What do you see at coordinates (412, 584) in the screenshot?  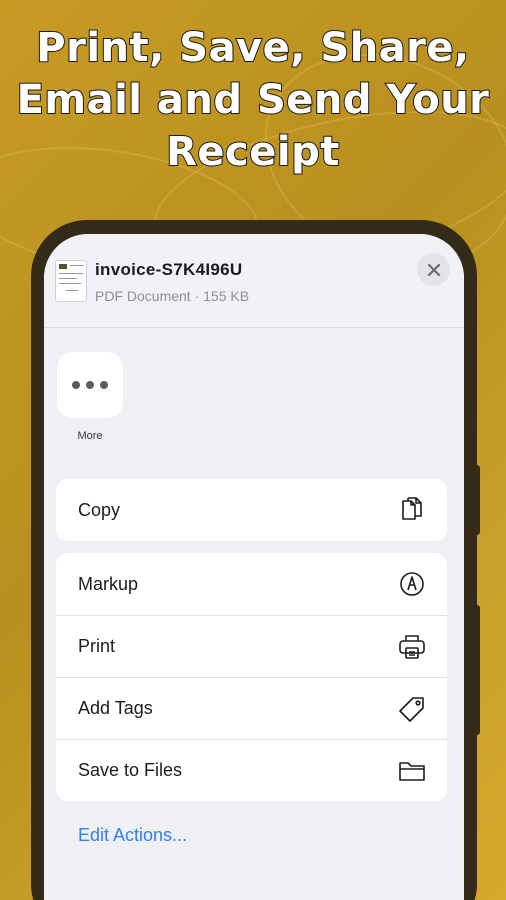 I see `markup-icon` at bounding box center [412, 584].